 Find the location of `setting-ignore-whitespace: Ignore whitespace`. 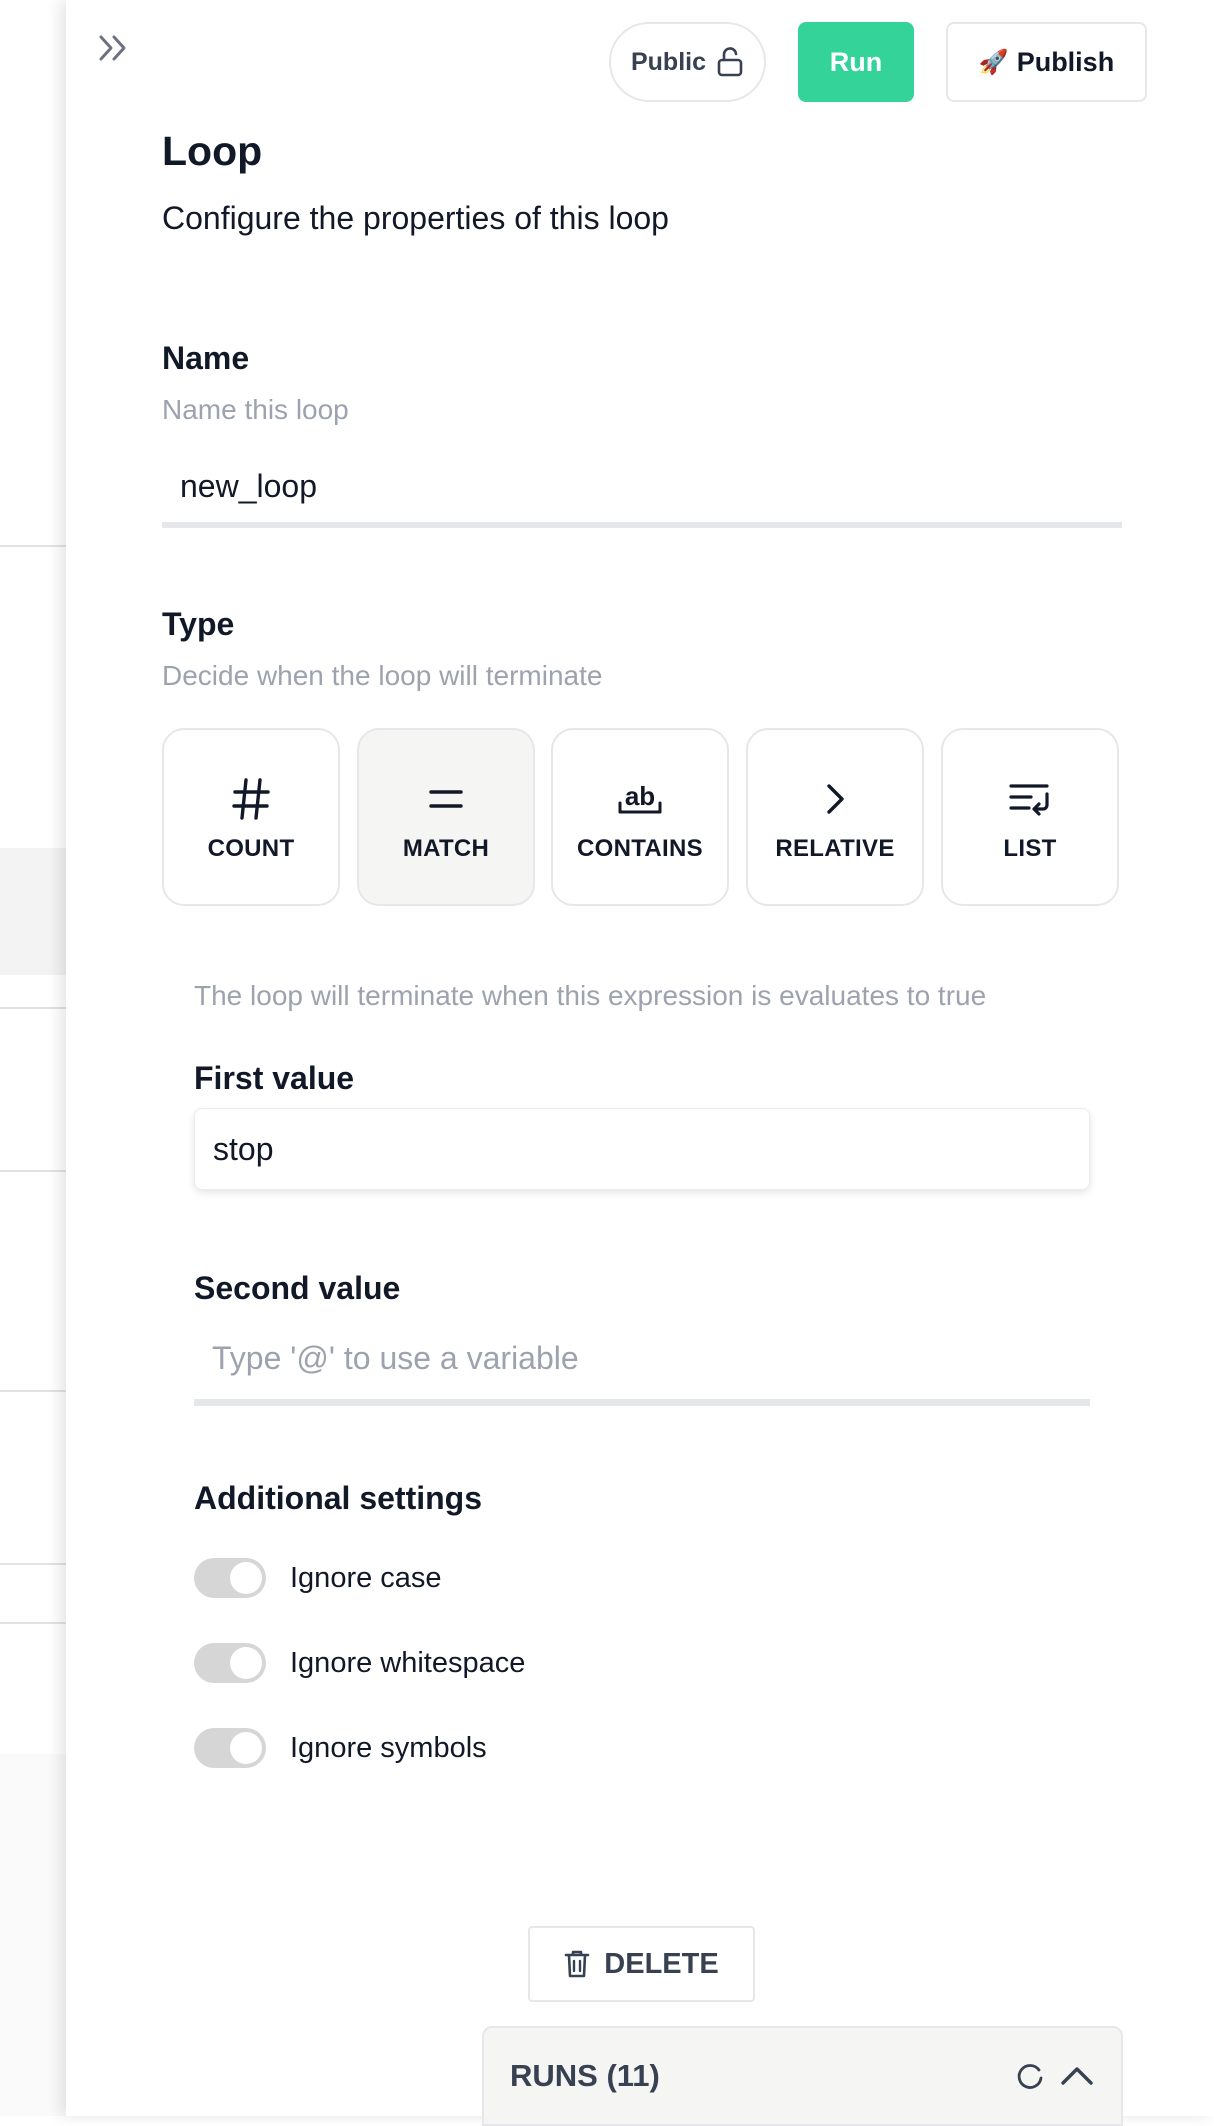

setting-ignore-whitespace: Ignore whitespace is located at coordinates (359, 1663).